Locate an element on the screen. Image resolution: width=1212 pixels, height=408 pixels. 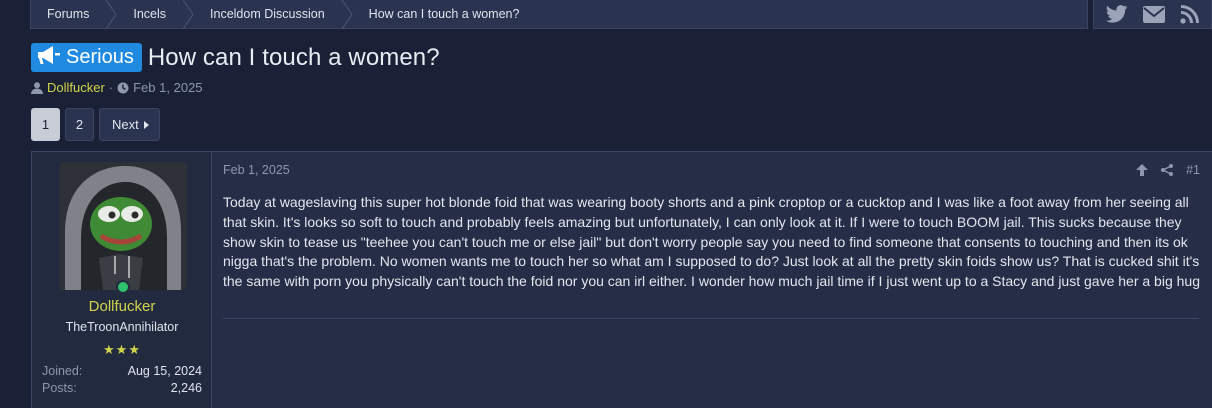
mail-icon is located at coordinates (1153, 14).